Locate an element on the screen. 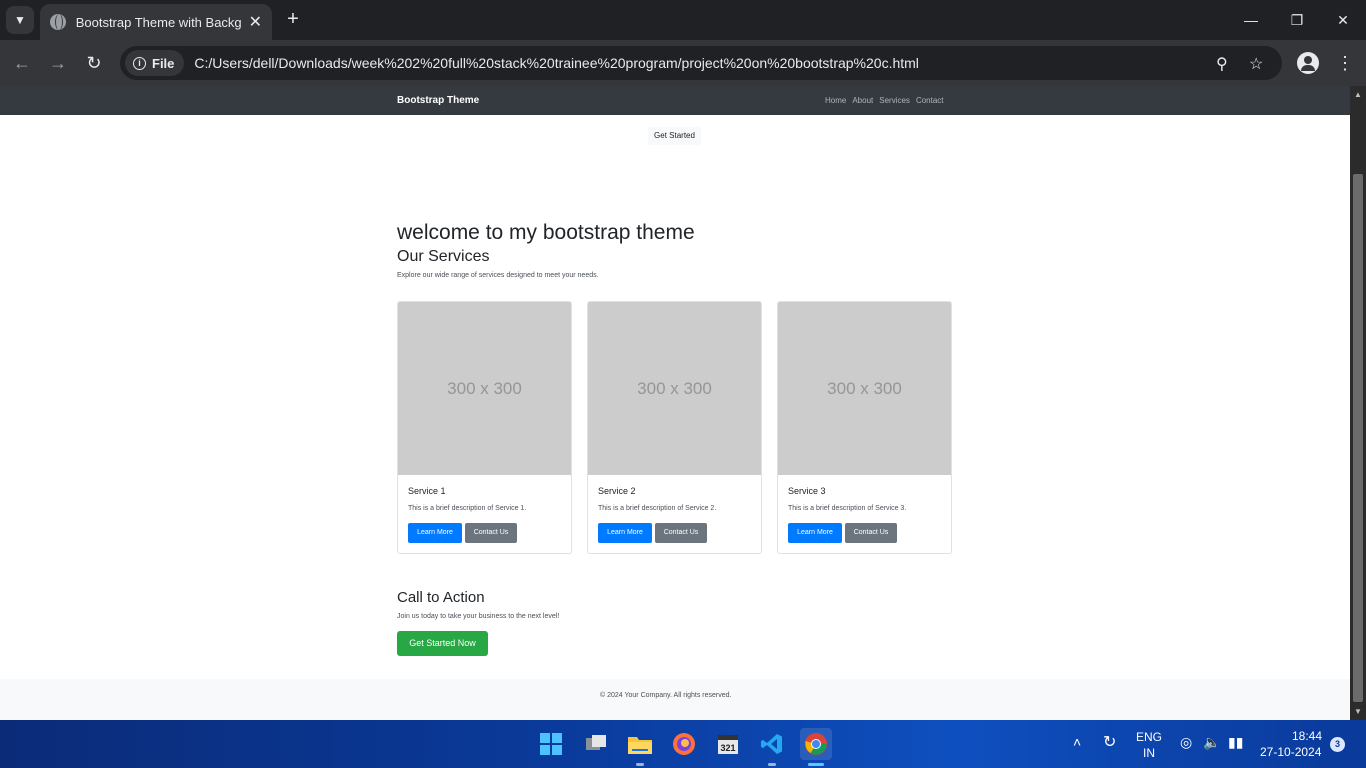  chevron-down-icon: ▼ is located at coordinates (20, 20).